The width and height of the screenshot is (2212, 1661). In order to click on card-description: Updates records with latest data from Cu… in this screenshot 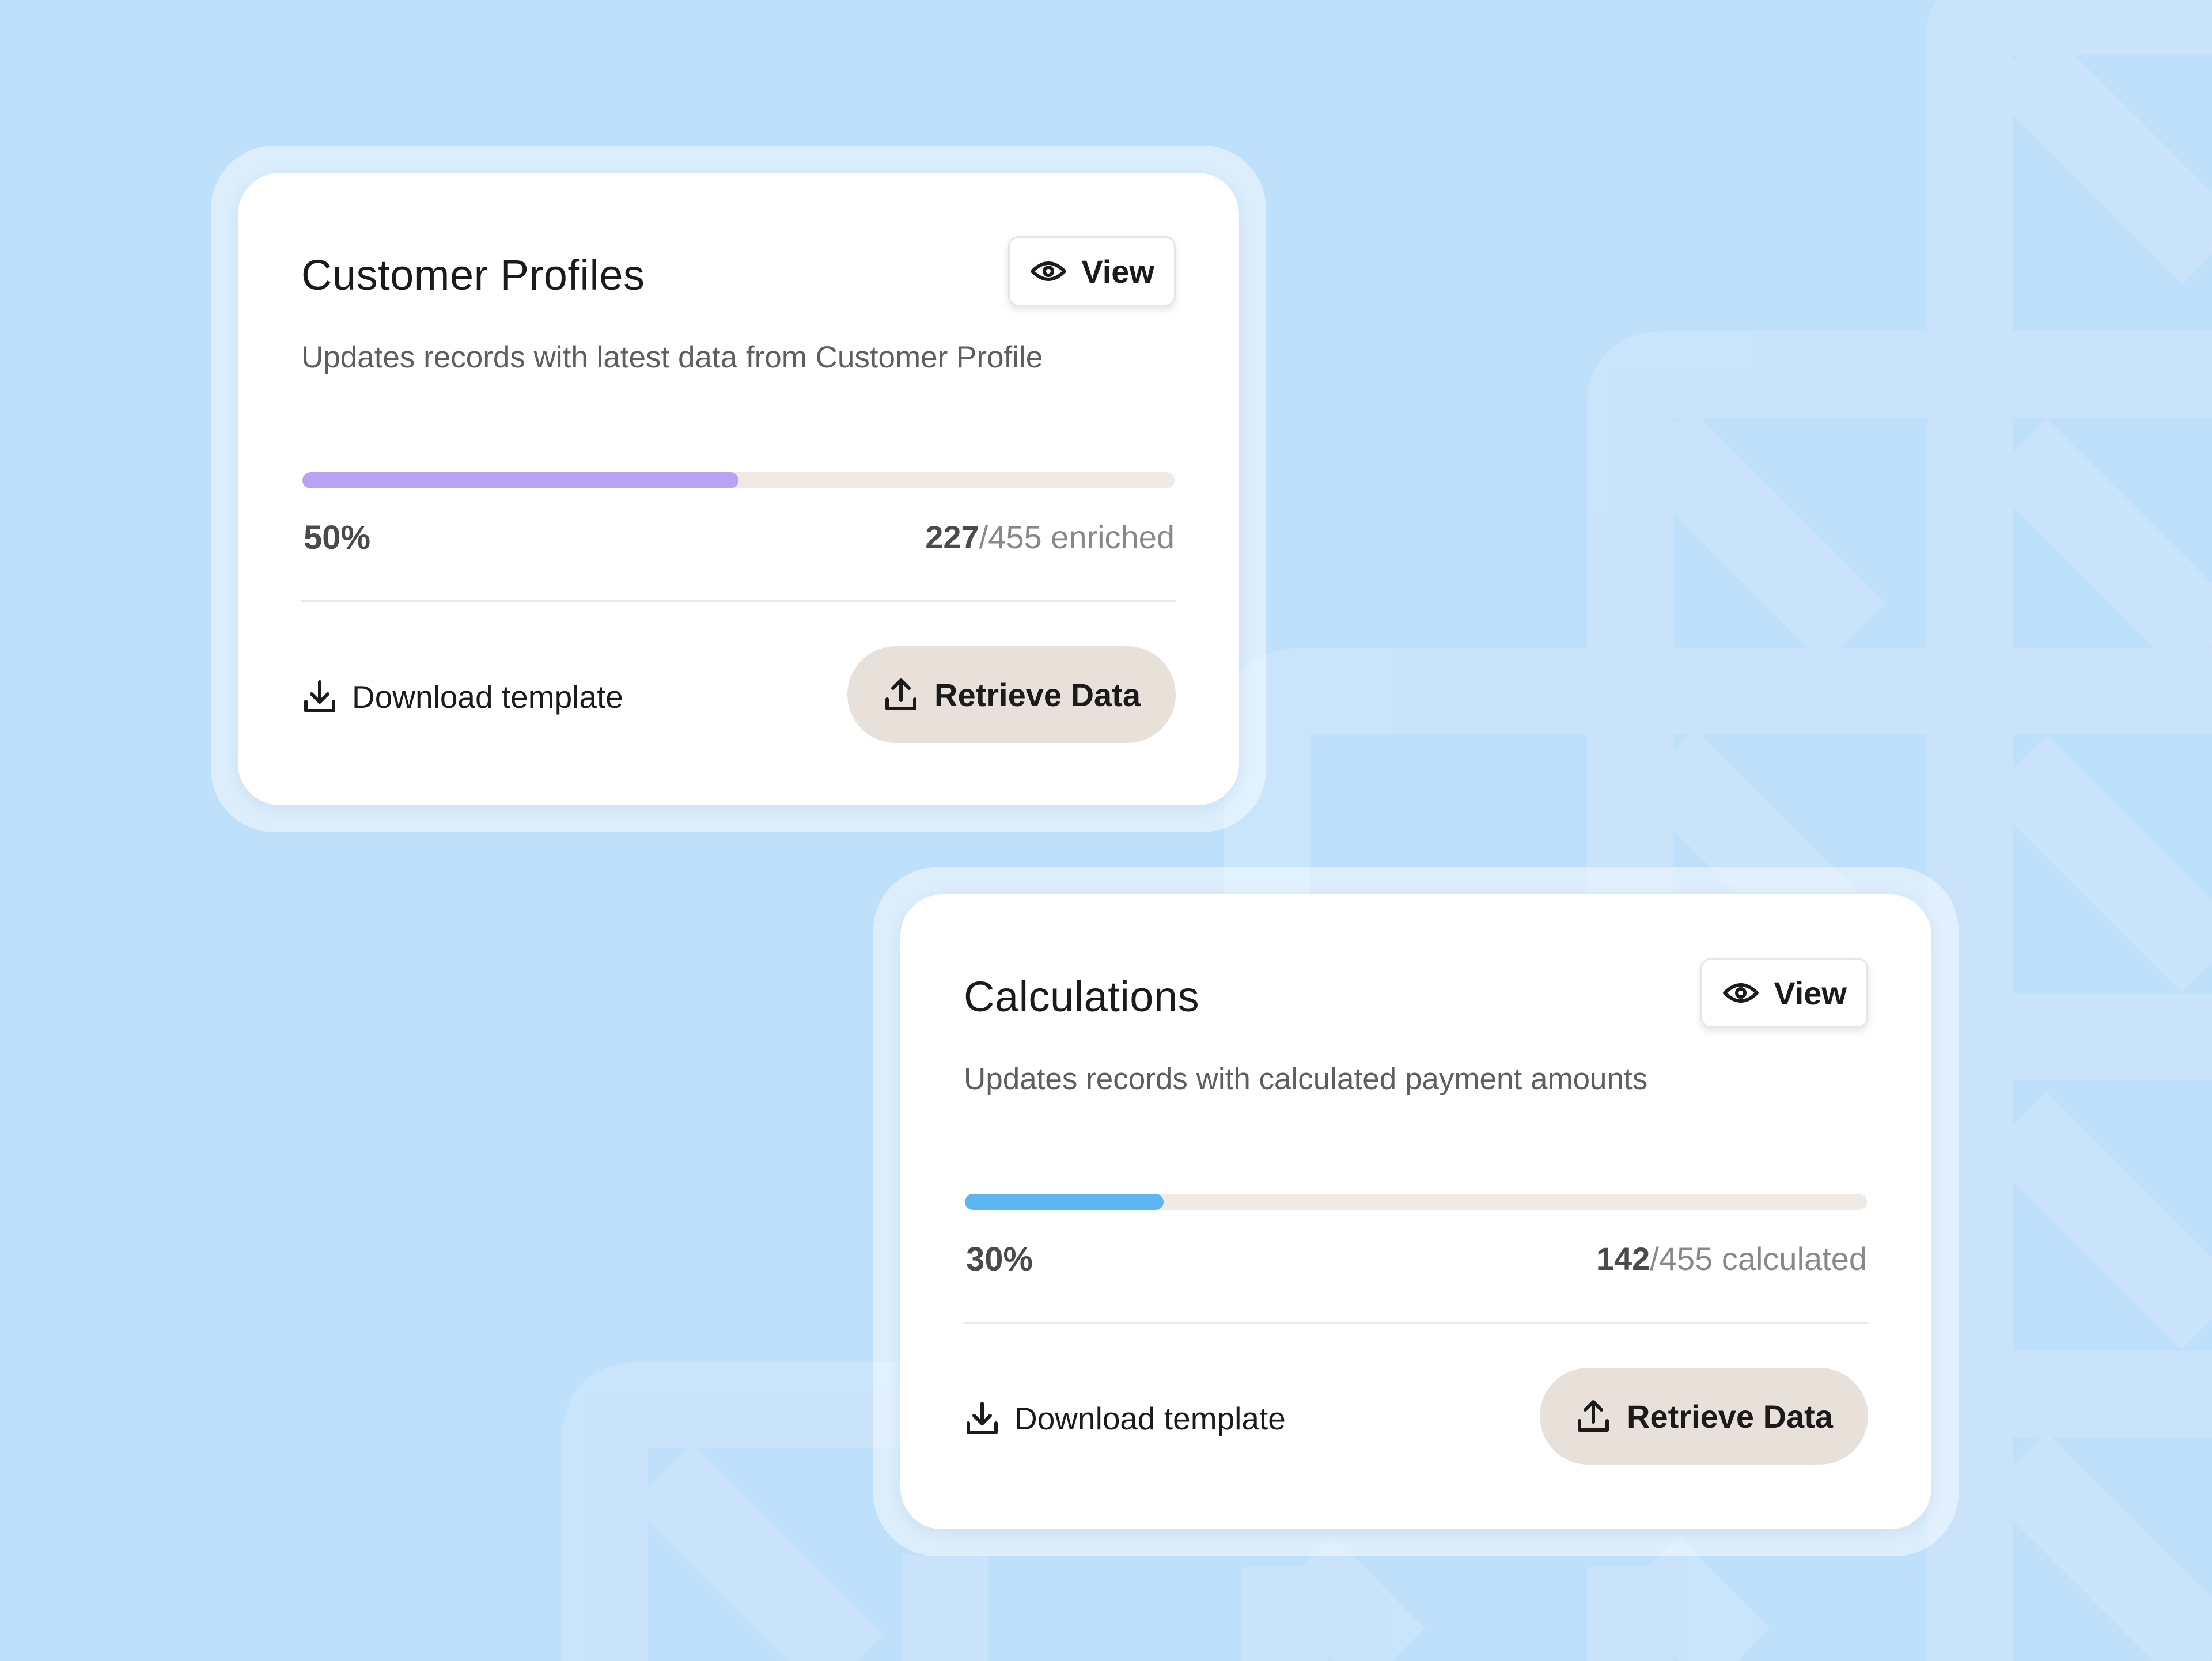, I will do `click(672, 357)`.